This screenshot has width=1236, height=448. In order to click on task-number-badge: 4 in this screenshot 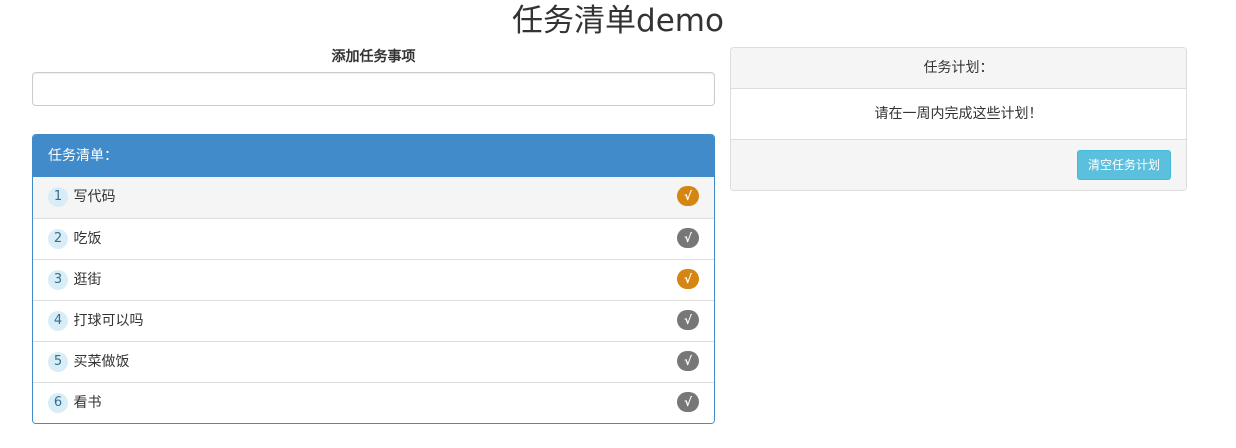, I will do `click(58, 321)`.